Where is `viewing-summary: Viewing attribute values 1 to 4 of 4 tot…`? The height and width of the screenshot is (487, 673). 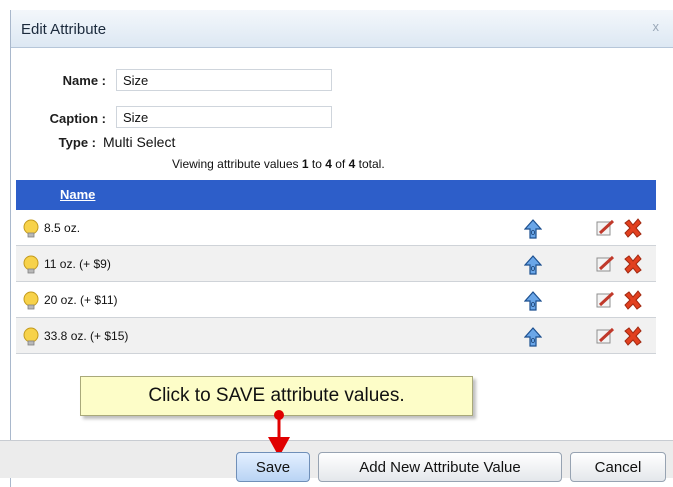 viewing-summary: Viewing attribute values 1 to 4 of 4 tot… is located at coordinates (278, 164).